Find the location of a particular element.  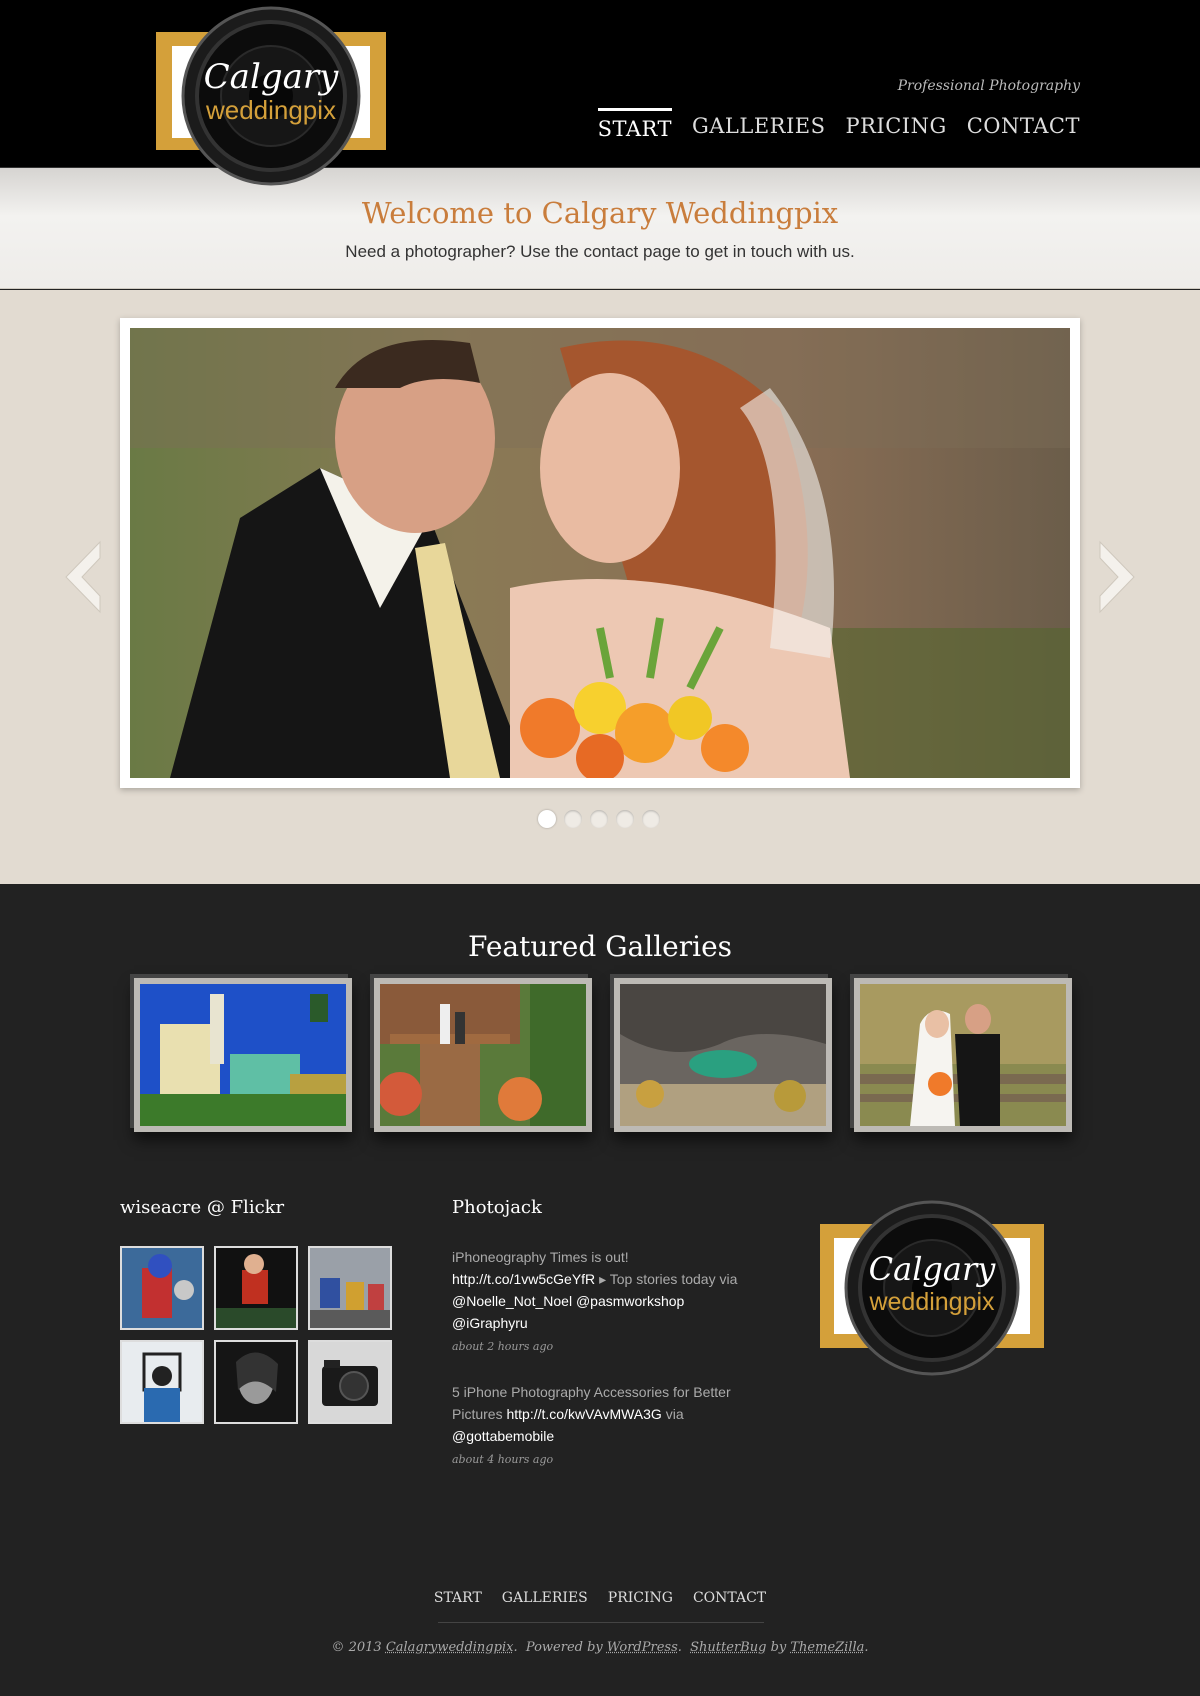

powered-by-text: Powered by is located at coordinates (564, 1647).